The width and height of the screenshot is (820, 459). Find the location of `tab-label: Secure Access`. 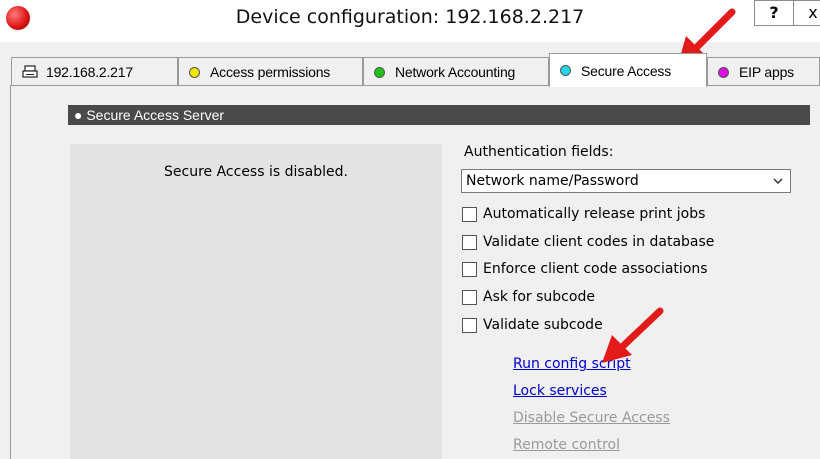

tab-label: Secure Access is located at coordinates (626, 70).